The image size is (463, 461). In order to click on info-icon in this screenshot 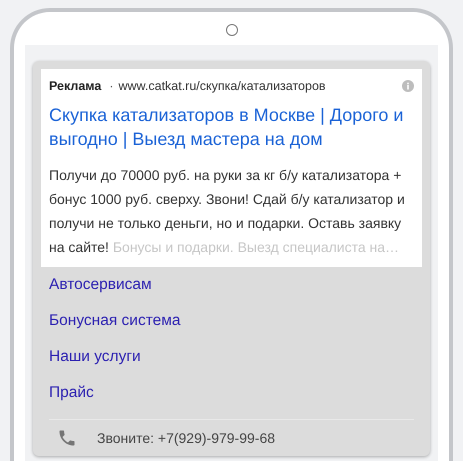, I will do `click(408, 86)`.